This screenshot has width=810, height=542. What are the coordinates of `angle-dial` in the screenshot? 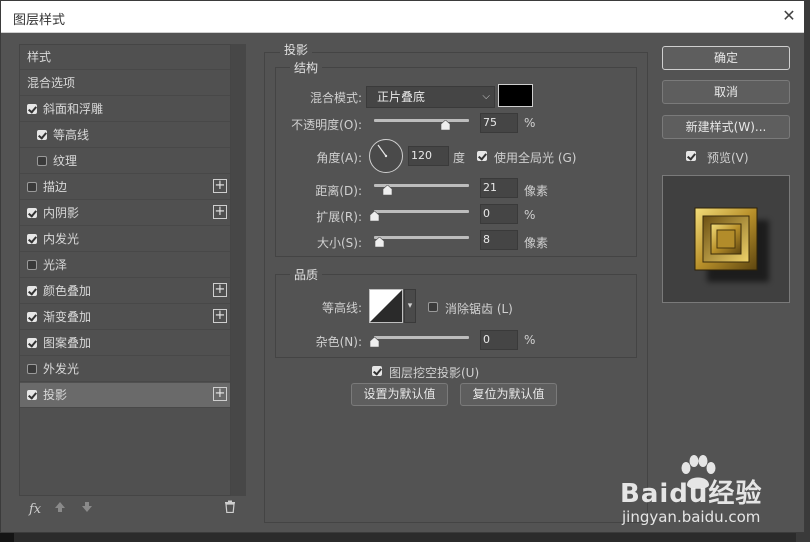 It's located at (386, 156).